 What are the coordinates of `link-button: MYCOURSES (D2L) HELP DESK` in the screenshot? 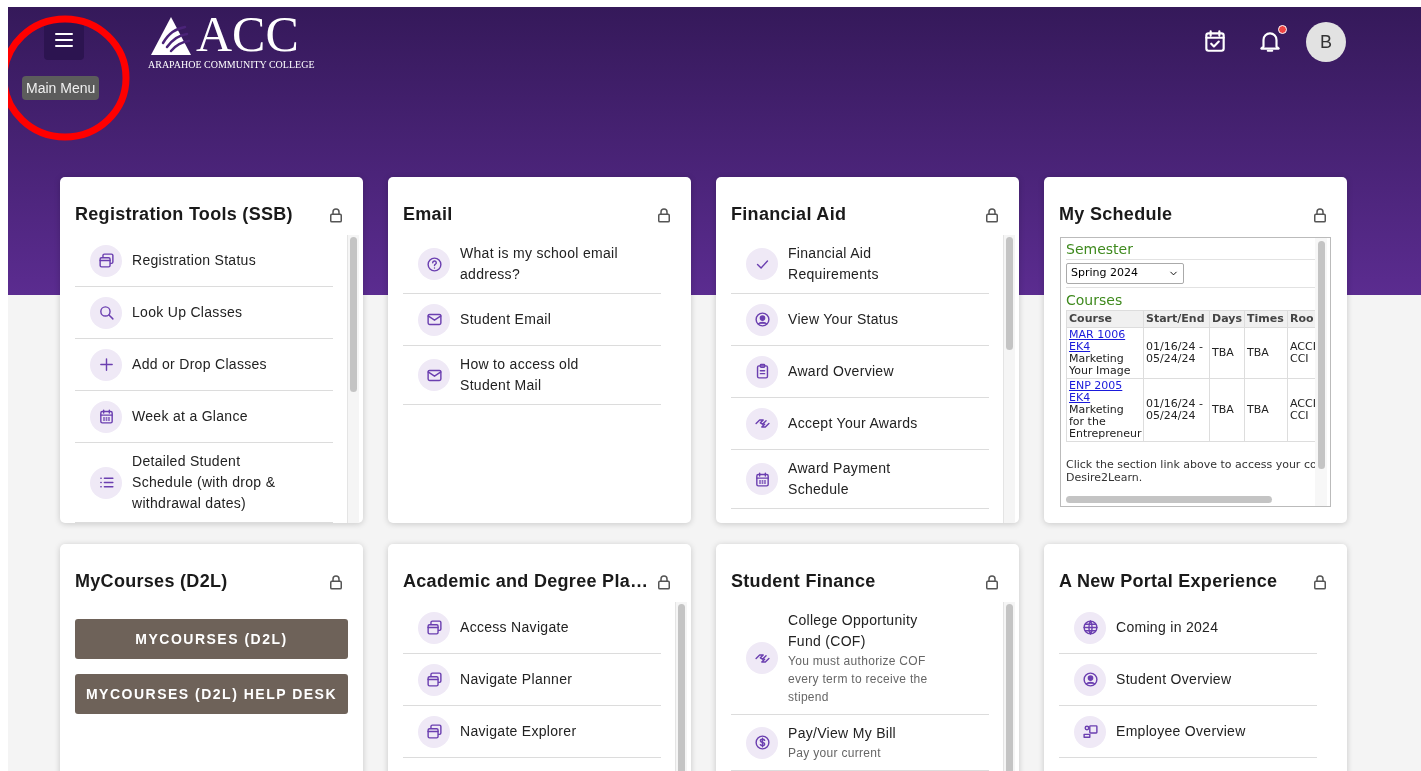 It's located at (211, 694).